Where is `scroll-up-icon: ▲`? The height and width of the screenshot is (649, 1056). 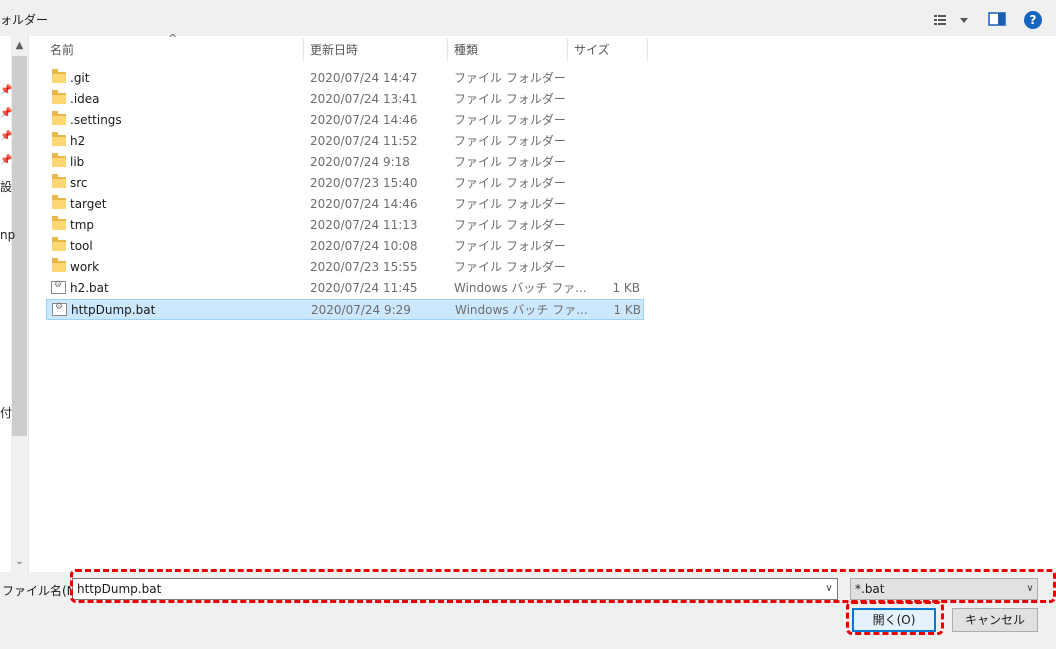 scroll-up-icon: ▲ is located at coordinates (19, 45).